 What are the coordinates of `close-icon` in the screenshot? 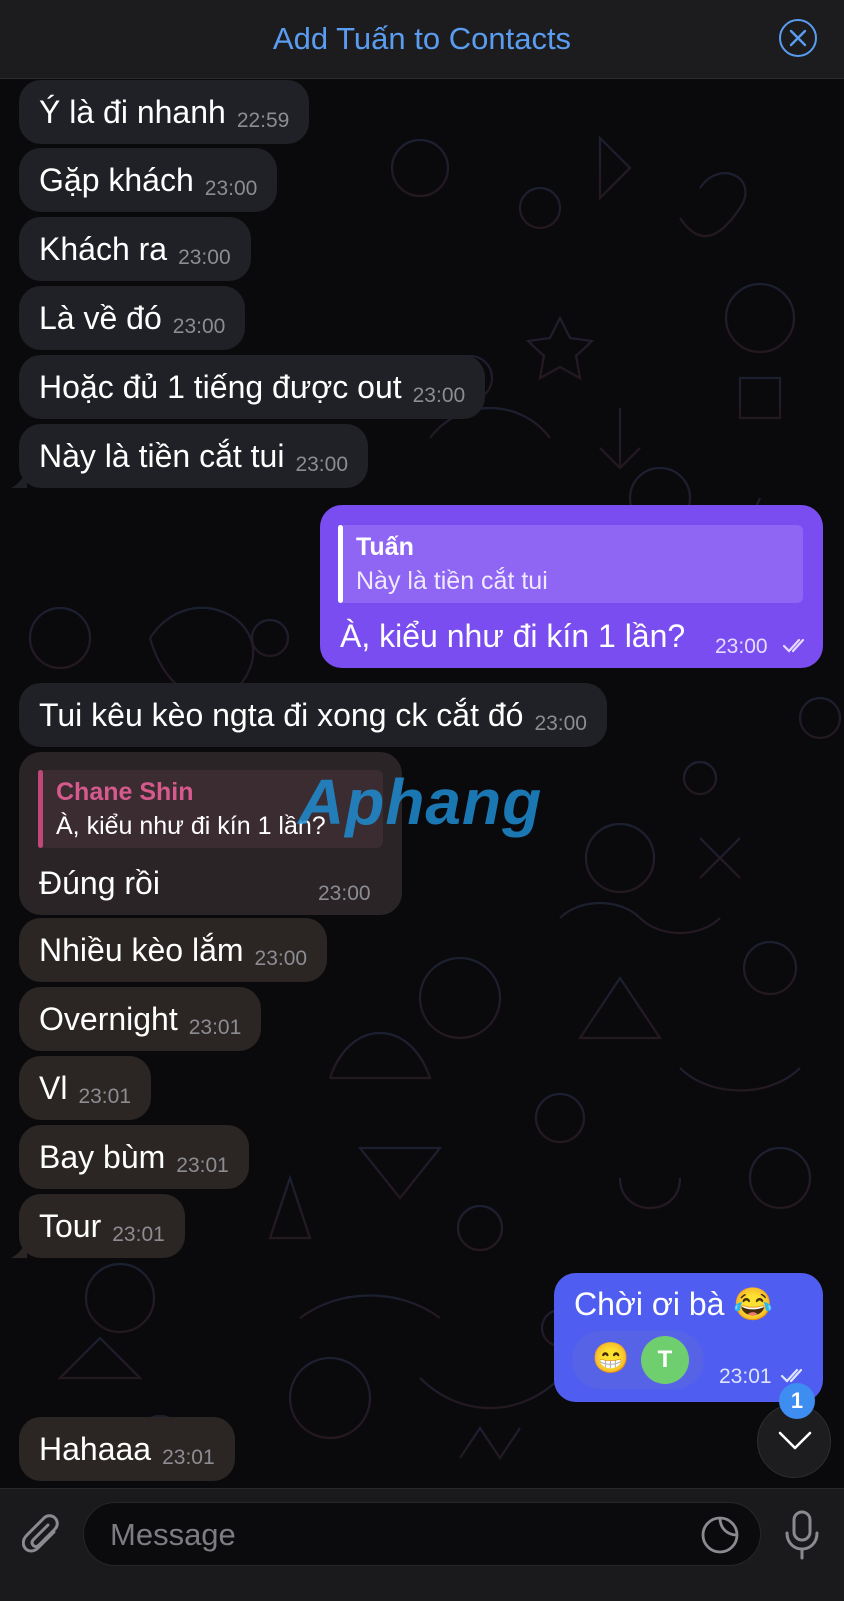 It's located at (798, 38).